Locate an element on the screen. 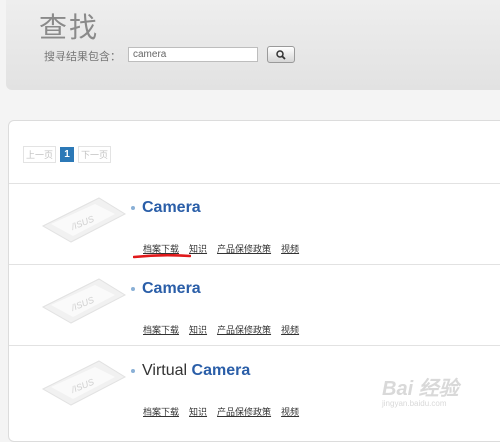  pagination: 上一页 1 下一页 is located at coordinates (67, 154).